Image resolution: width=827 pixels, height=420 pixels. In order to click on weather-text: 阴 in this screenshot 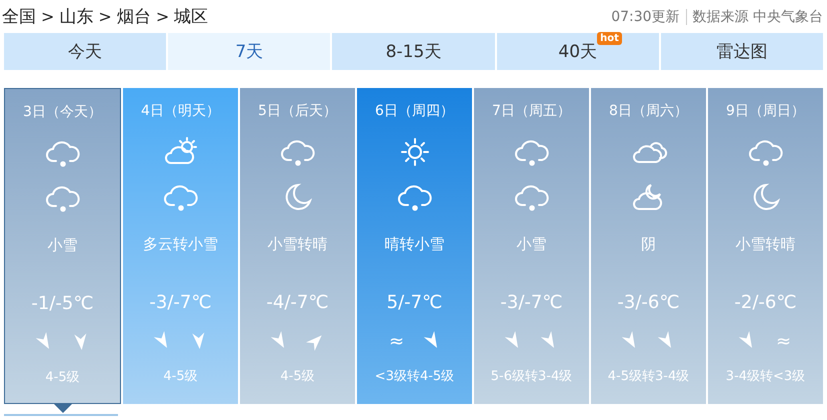, I will do `click(648, 244)`.